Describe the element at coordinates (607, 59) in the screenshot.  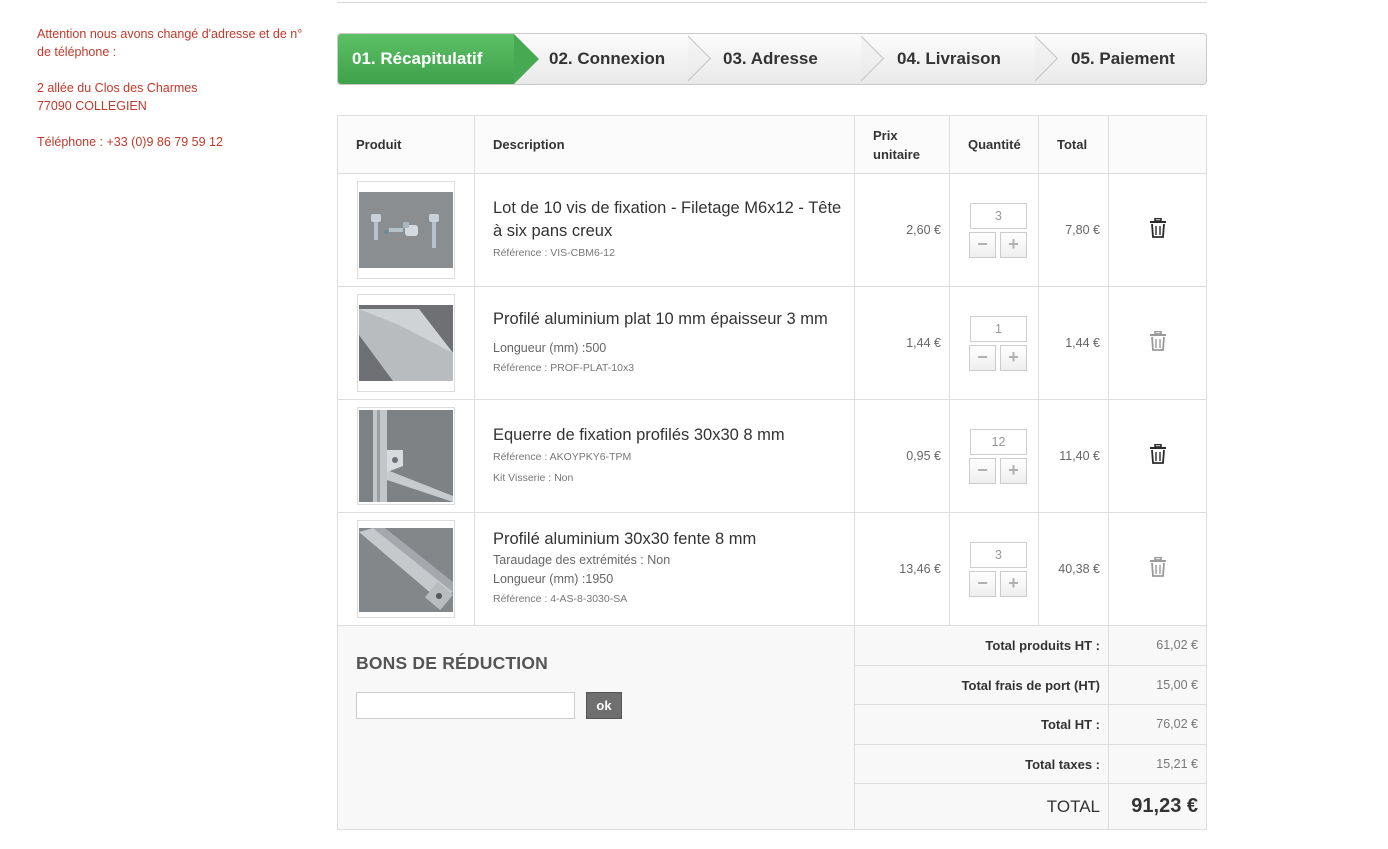
I see `step-connexion: 02. Connexion` at that location.